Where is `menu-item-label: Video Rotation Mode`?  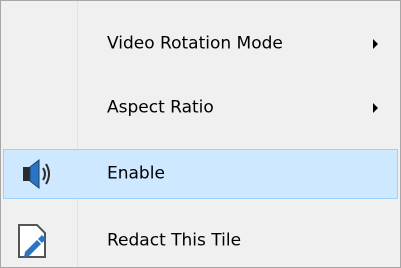
menu-item-label: Video Rotation Mode is located at coordinates (195, 43).